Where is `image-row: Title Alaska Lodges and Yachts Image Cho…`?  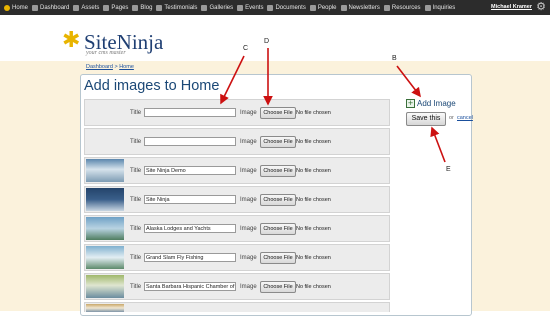
image-row: Title Alaska Lodges and Yachts Image Cho… is located at coordinates (237, 228).